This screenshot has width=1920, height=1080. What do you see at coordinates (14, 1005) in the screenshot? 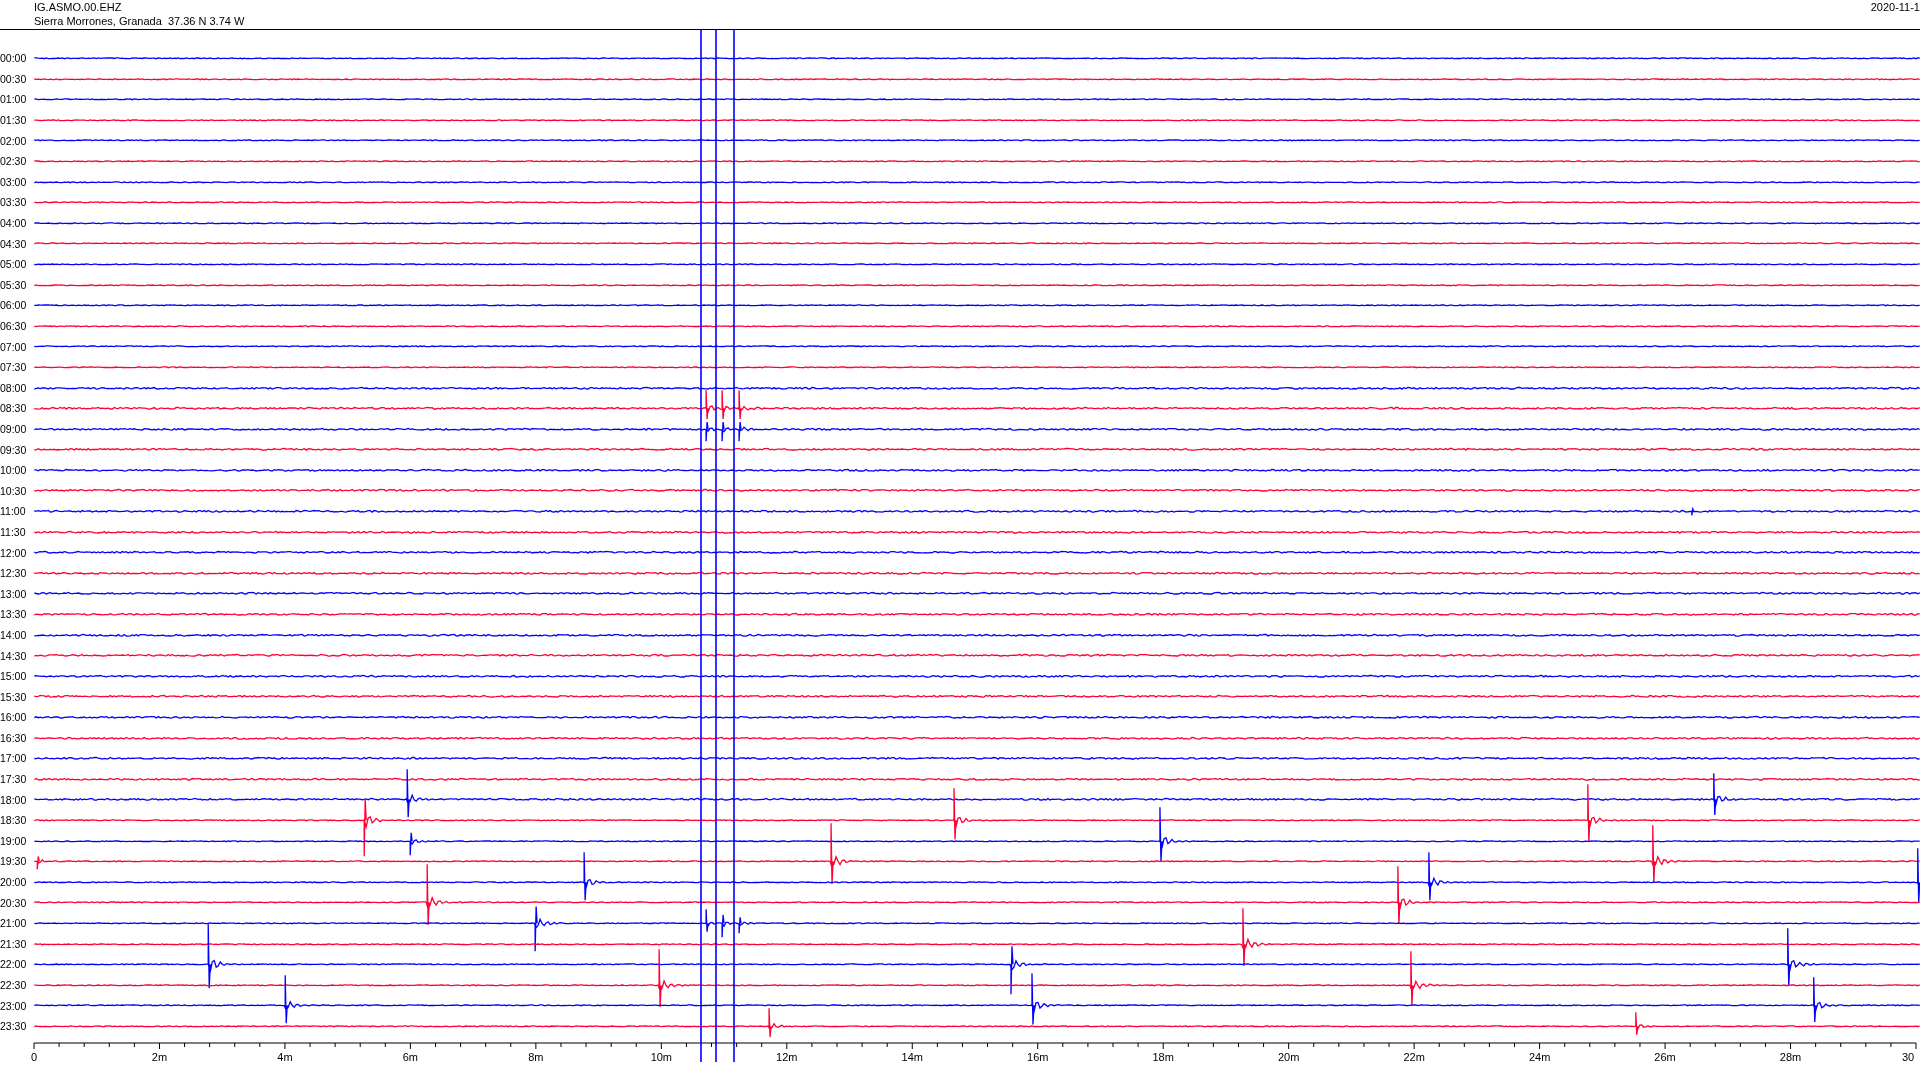
I see `time-label: 23:00` at bounding box center [14, 1005].